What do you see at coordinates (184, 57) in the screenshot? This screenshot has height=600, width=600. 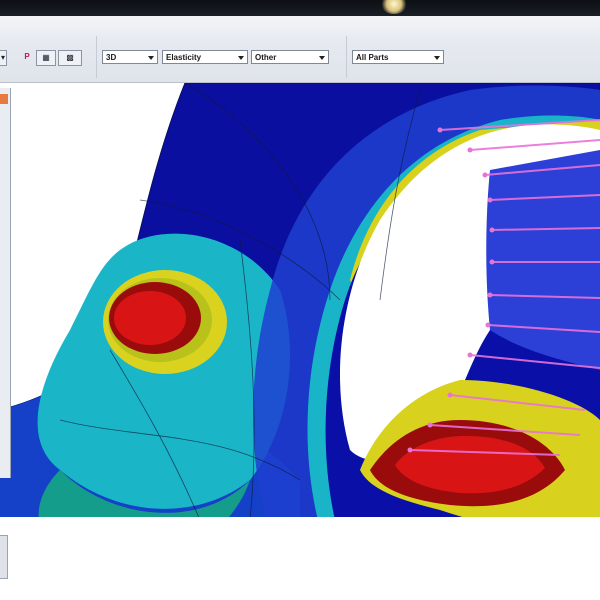 I see `study-type-value: Elasticity` at bounding box center [184, 57].